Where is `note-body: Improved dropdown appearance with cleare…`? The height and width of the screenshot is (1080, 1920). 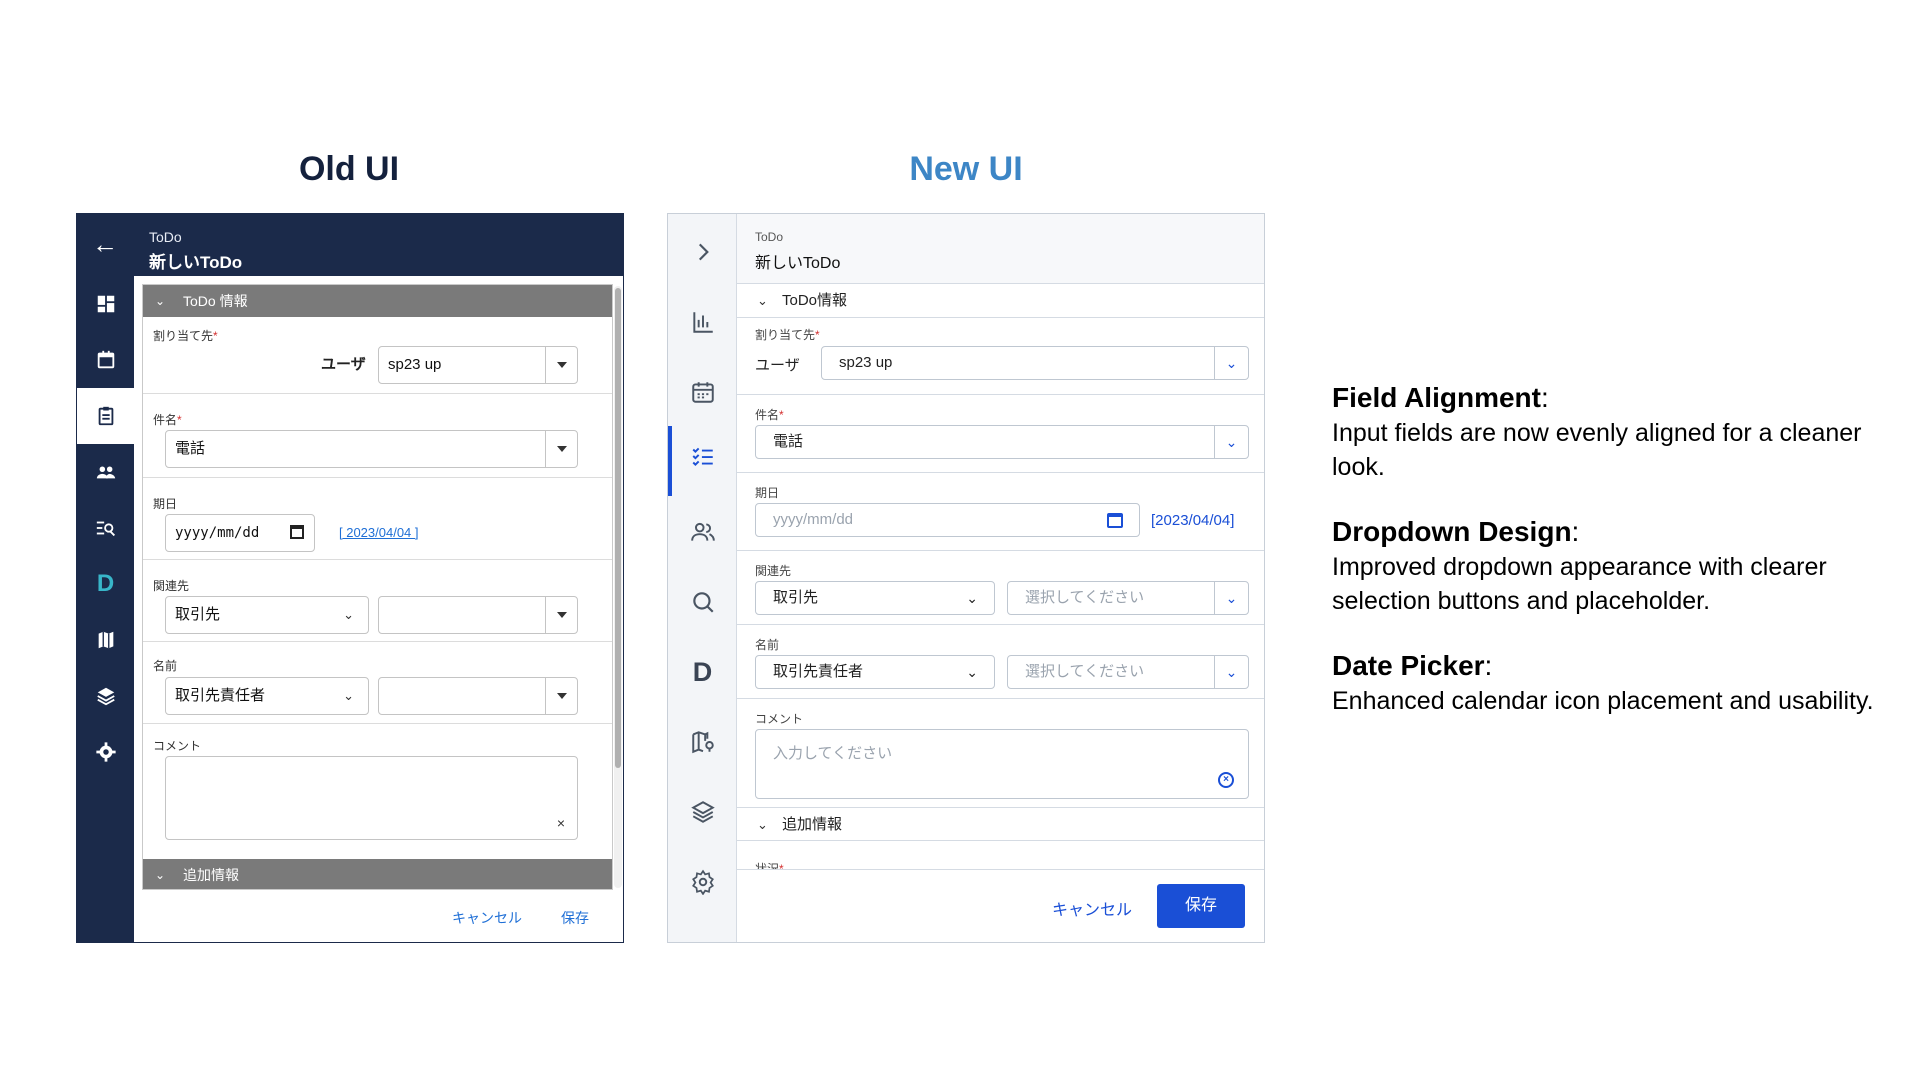
note-body: Improved dropdown appearance with cleare… is located at coordinates (1579, 584).